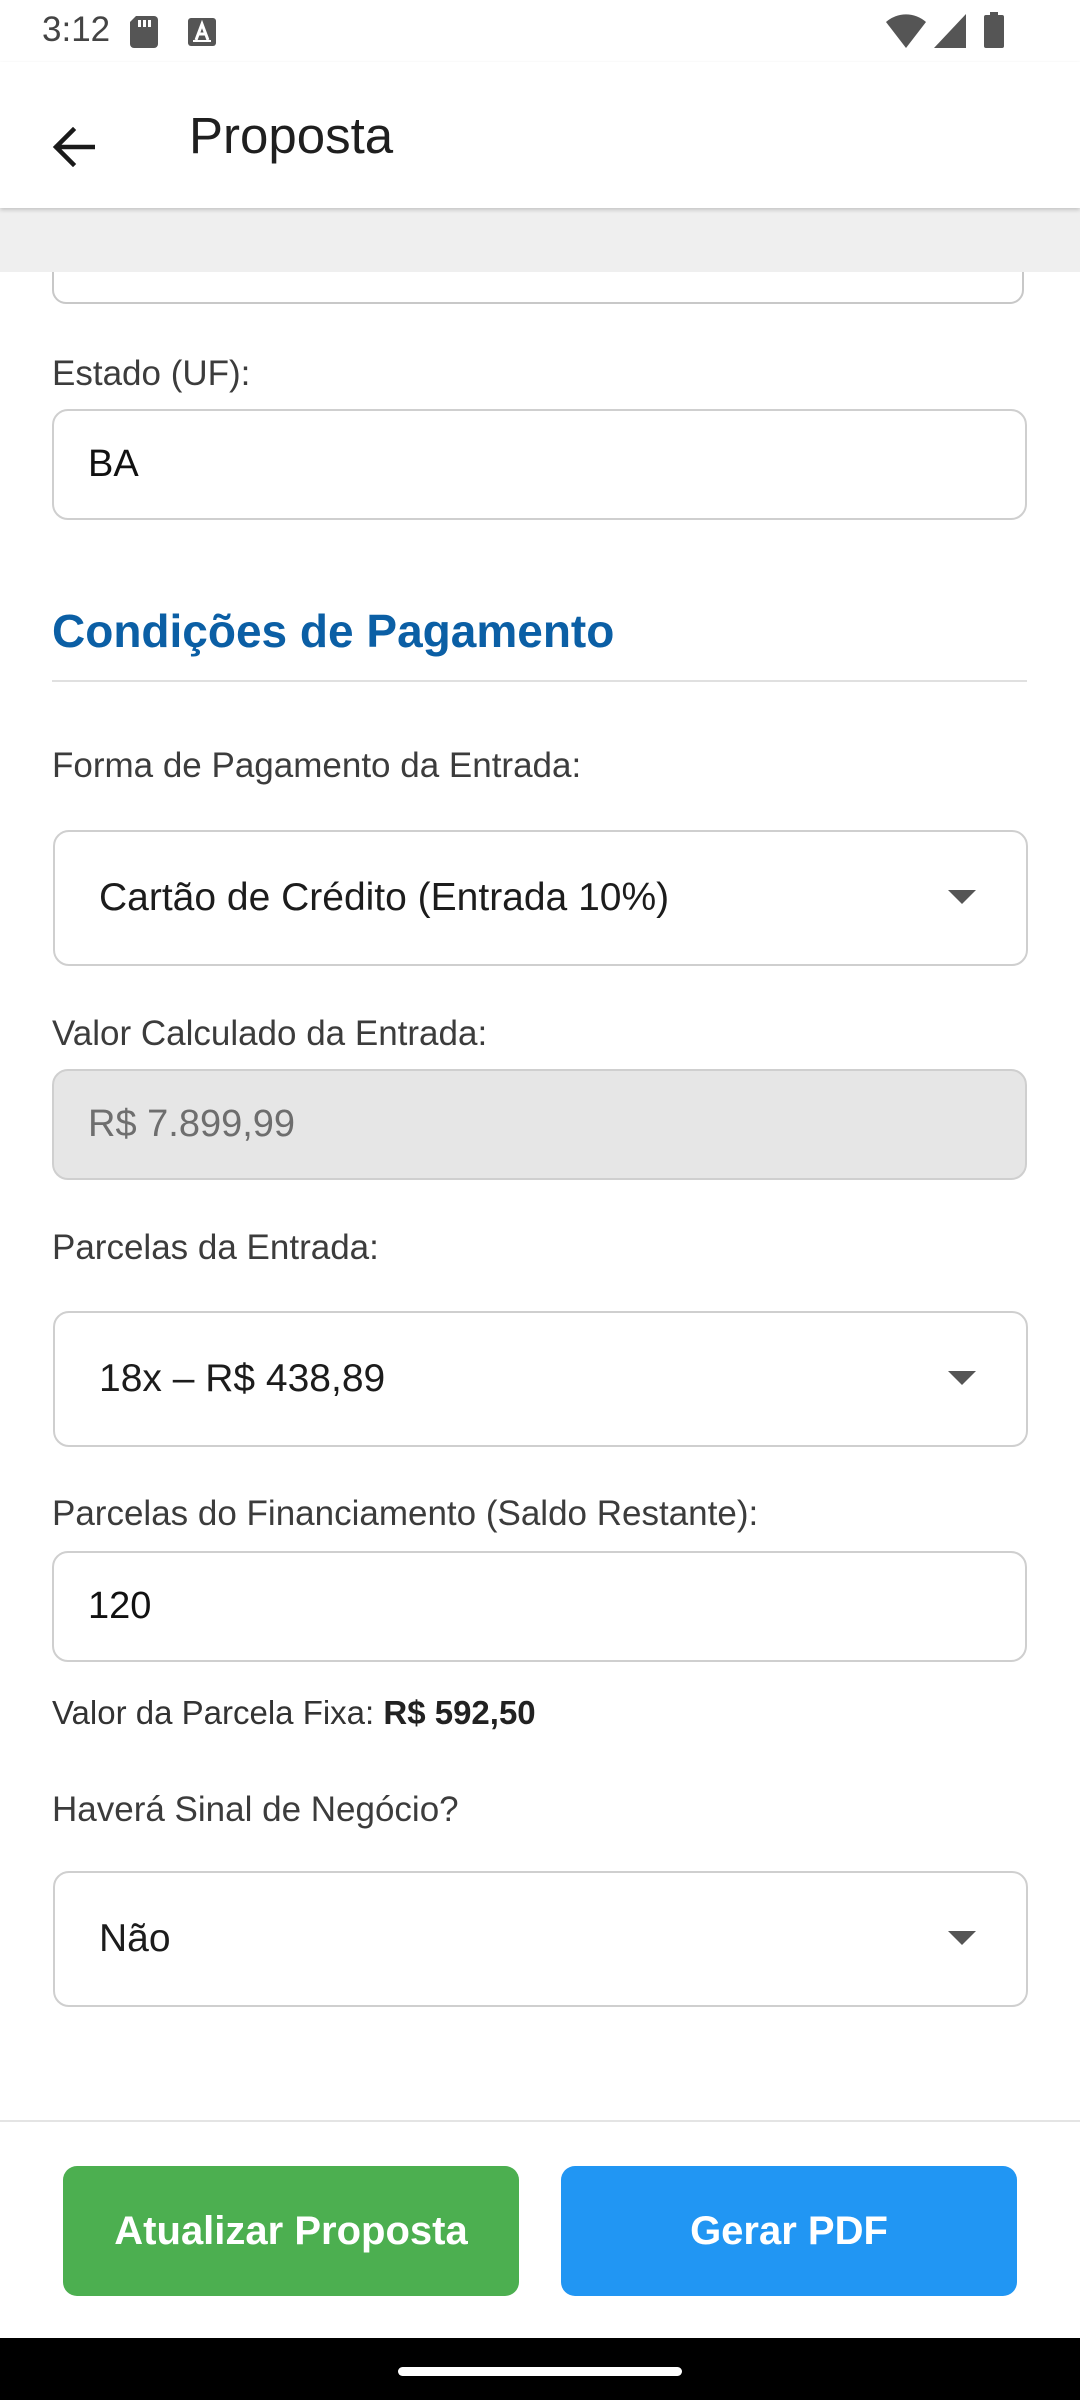  What do you see at coordinates (317, 765) in the screenshot?
I see `down-payment-method-label: Forma de Pagamento da Entrada:` at bounding box center [317, 765].